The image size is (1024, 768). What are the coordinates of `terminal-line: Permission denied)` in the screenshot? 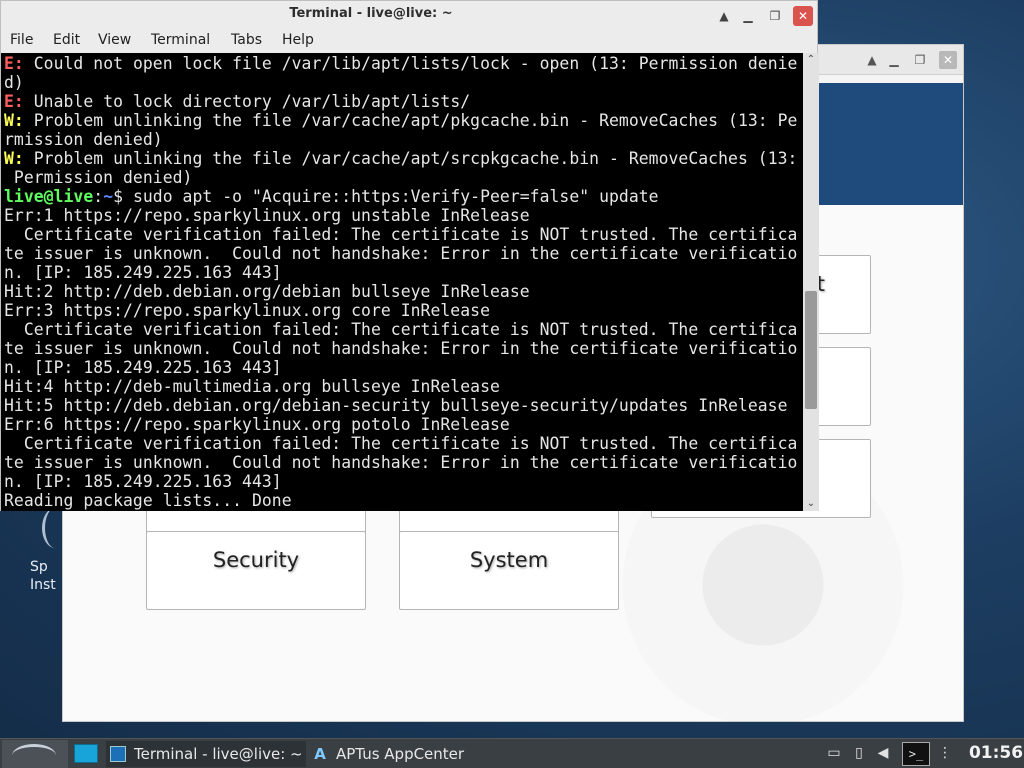 It's located at (98, 177).